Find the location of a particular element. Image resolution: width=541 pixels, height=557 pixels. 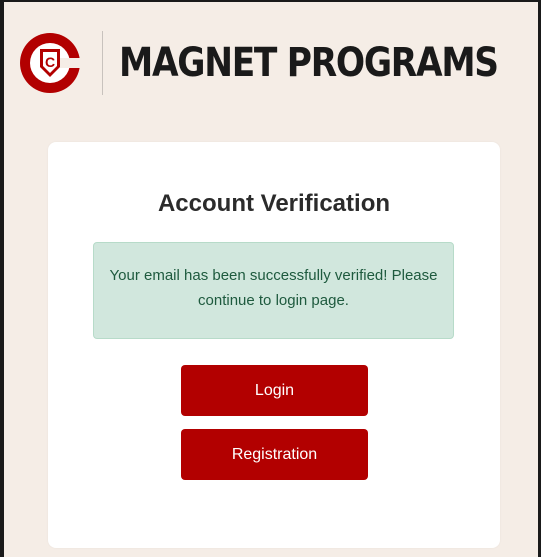

card-title: Account Verification is located at coordinates (274, 203).